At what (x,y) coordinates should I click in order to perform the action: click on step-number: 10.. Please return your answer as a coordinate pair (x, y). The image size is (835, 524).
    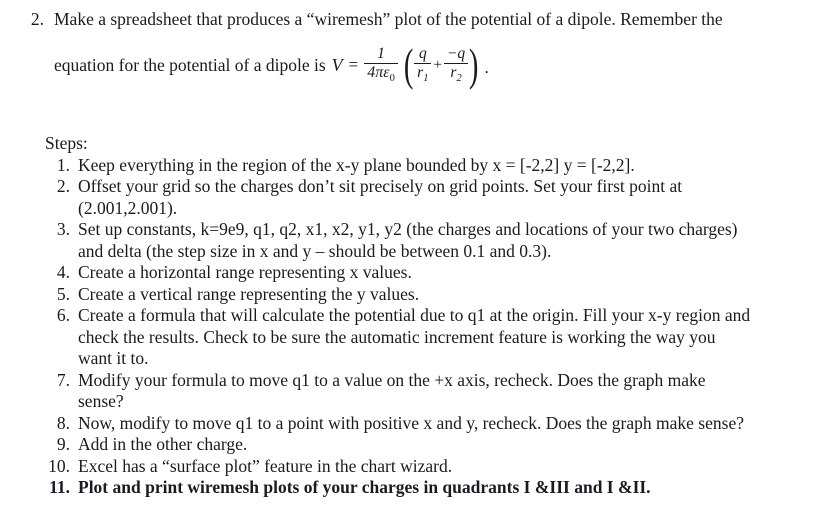
    Looking at the image, I should click on (59, 465).